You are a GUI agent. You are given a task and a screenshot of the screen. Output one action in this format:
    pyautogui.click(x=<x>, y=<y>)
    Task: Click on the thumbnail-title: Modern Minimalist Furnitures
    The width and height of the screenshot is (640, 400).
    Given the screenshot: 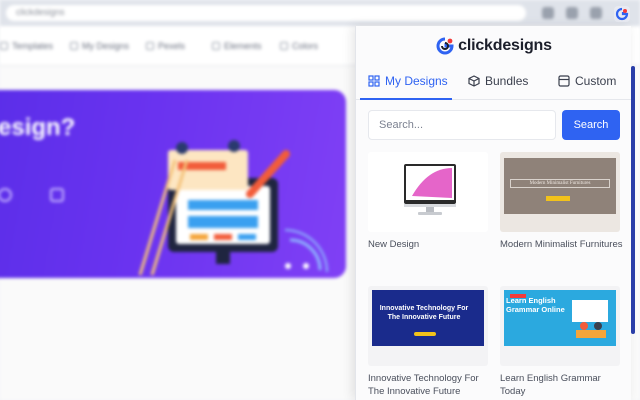 What is the action you would take?
    pyautogui.click(x=560, y=183)
    